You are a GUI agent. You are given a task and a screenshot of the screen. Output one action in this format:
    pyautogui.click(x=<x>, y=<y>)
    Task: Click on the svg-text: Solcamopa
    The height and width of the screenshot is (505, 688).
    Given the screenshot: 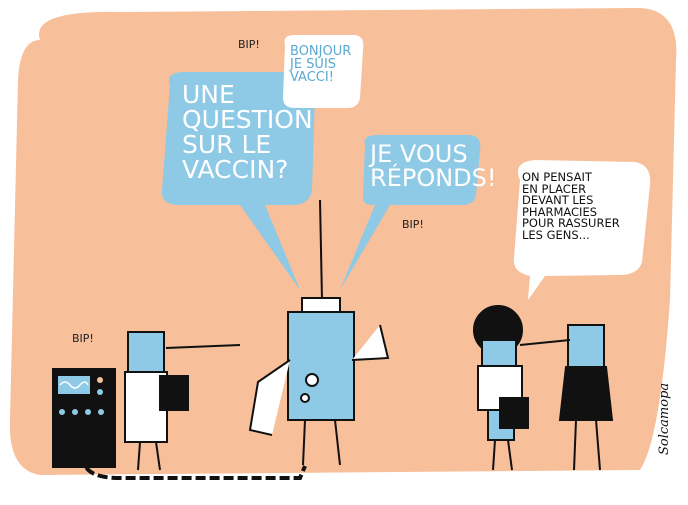 What is the action you would take?
    pyautogui.click(x=664, y=419)
    